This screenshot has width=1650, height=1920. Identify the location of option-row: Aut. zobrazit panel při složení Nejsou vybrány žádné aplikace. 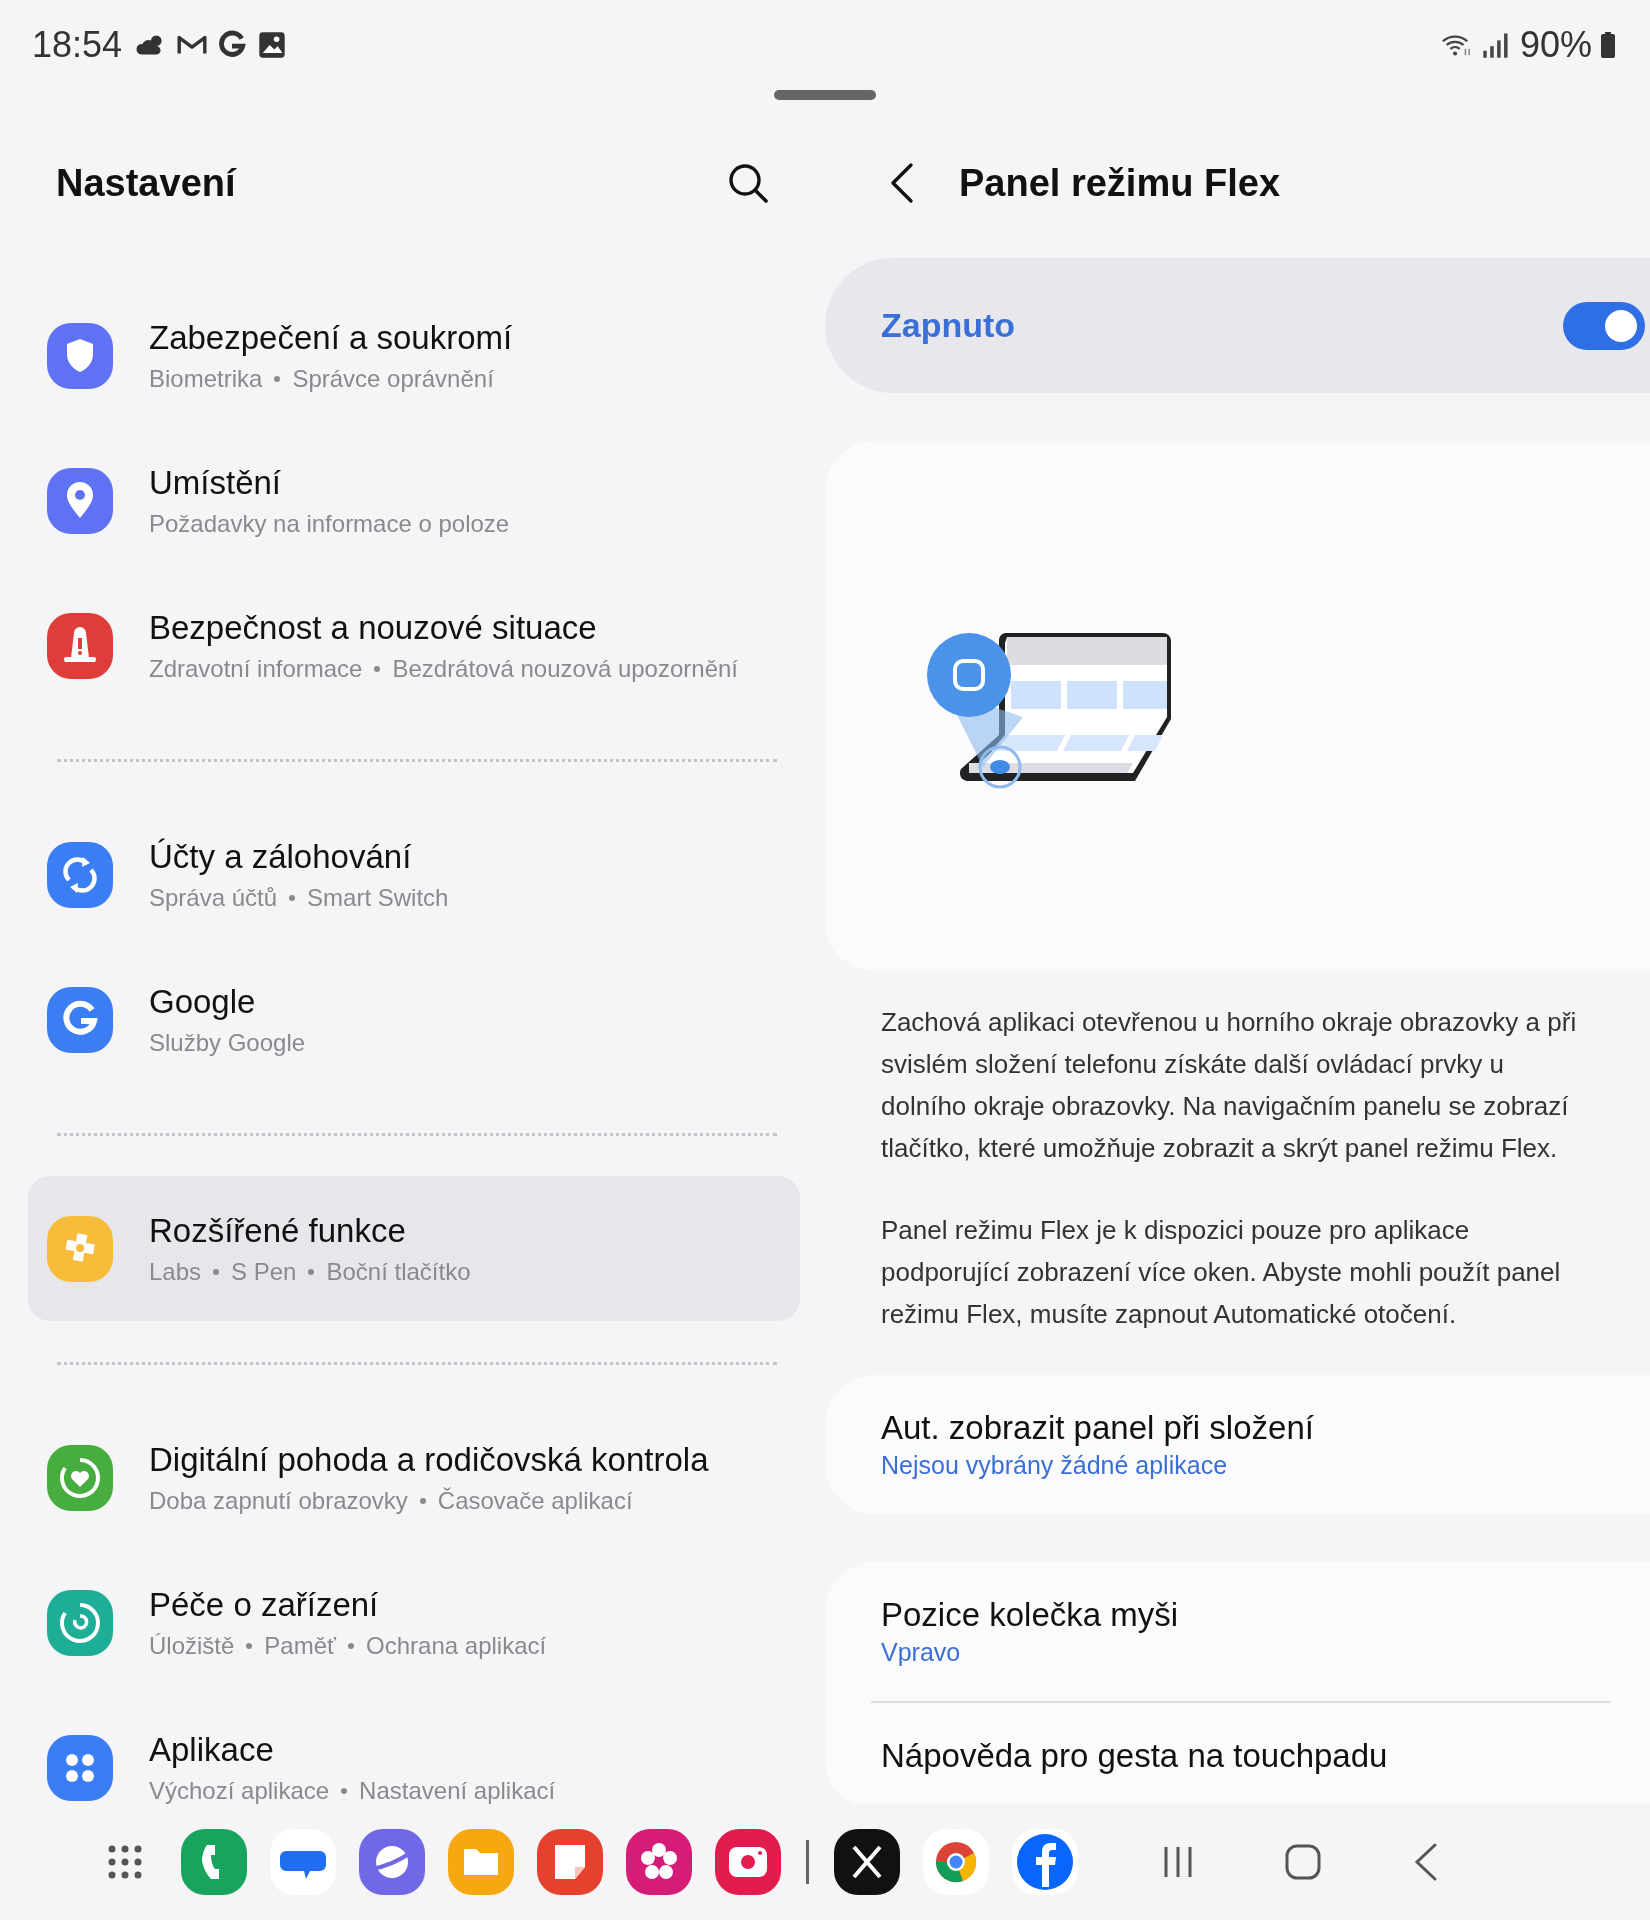
(1237, 1444).